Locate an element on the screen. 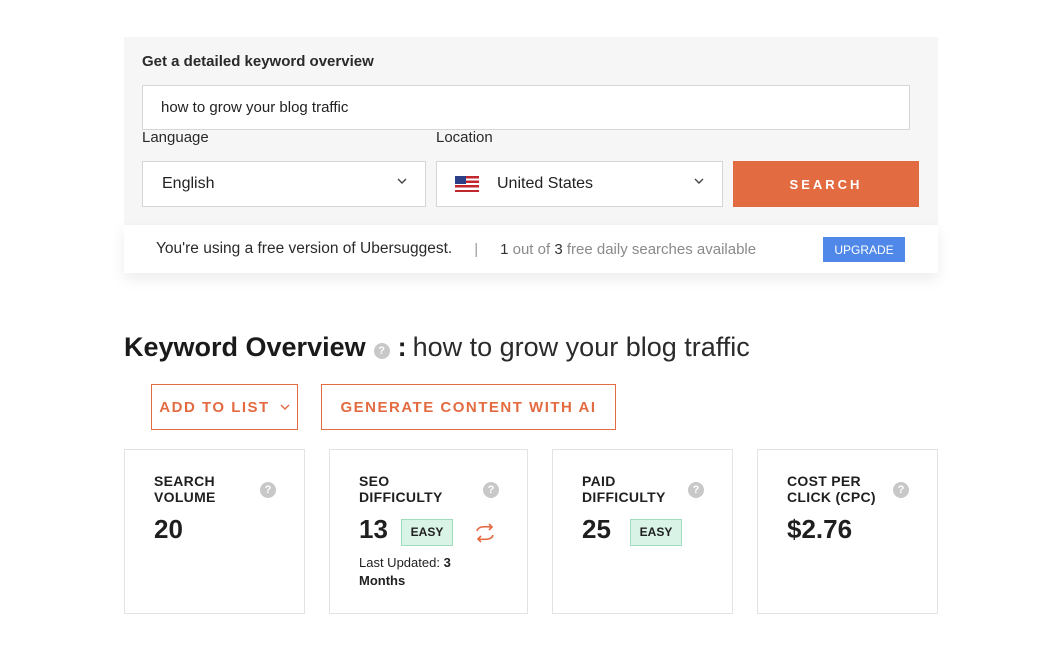  upgrade-button: UPGRADE is located at coordinates (864, 249).